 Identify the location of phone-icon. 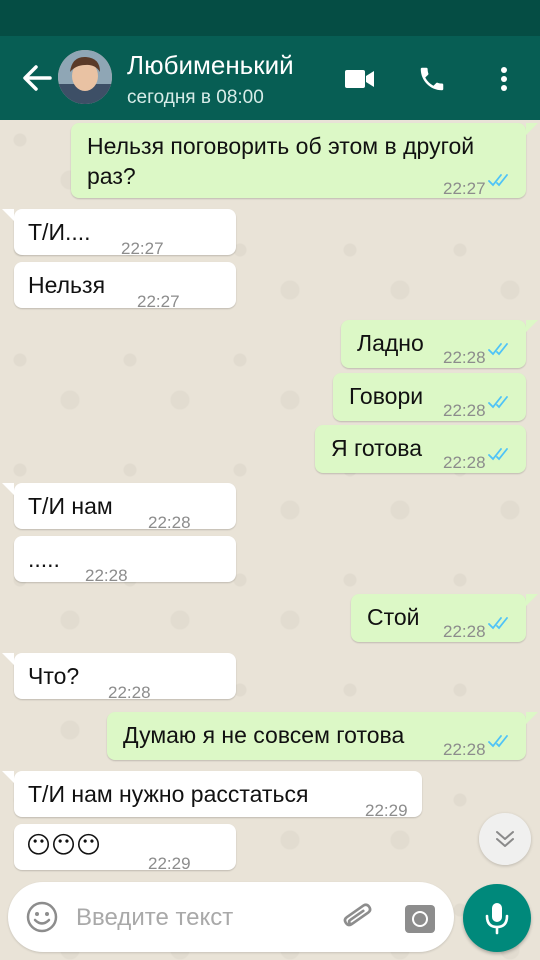
(432, 79).